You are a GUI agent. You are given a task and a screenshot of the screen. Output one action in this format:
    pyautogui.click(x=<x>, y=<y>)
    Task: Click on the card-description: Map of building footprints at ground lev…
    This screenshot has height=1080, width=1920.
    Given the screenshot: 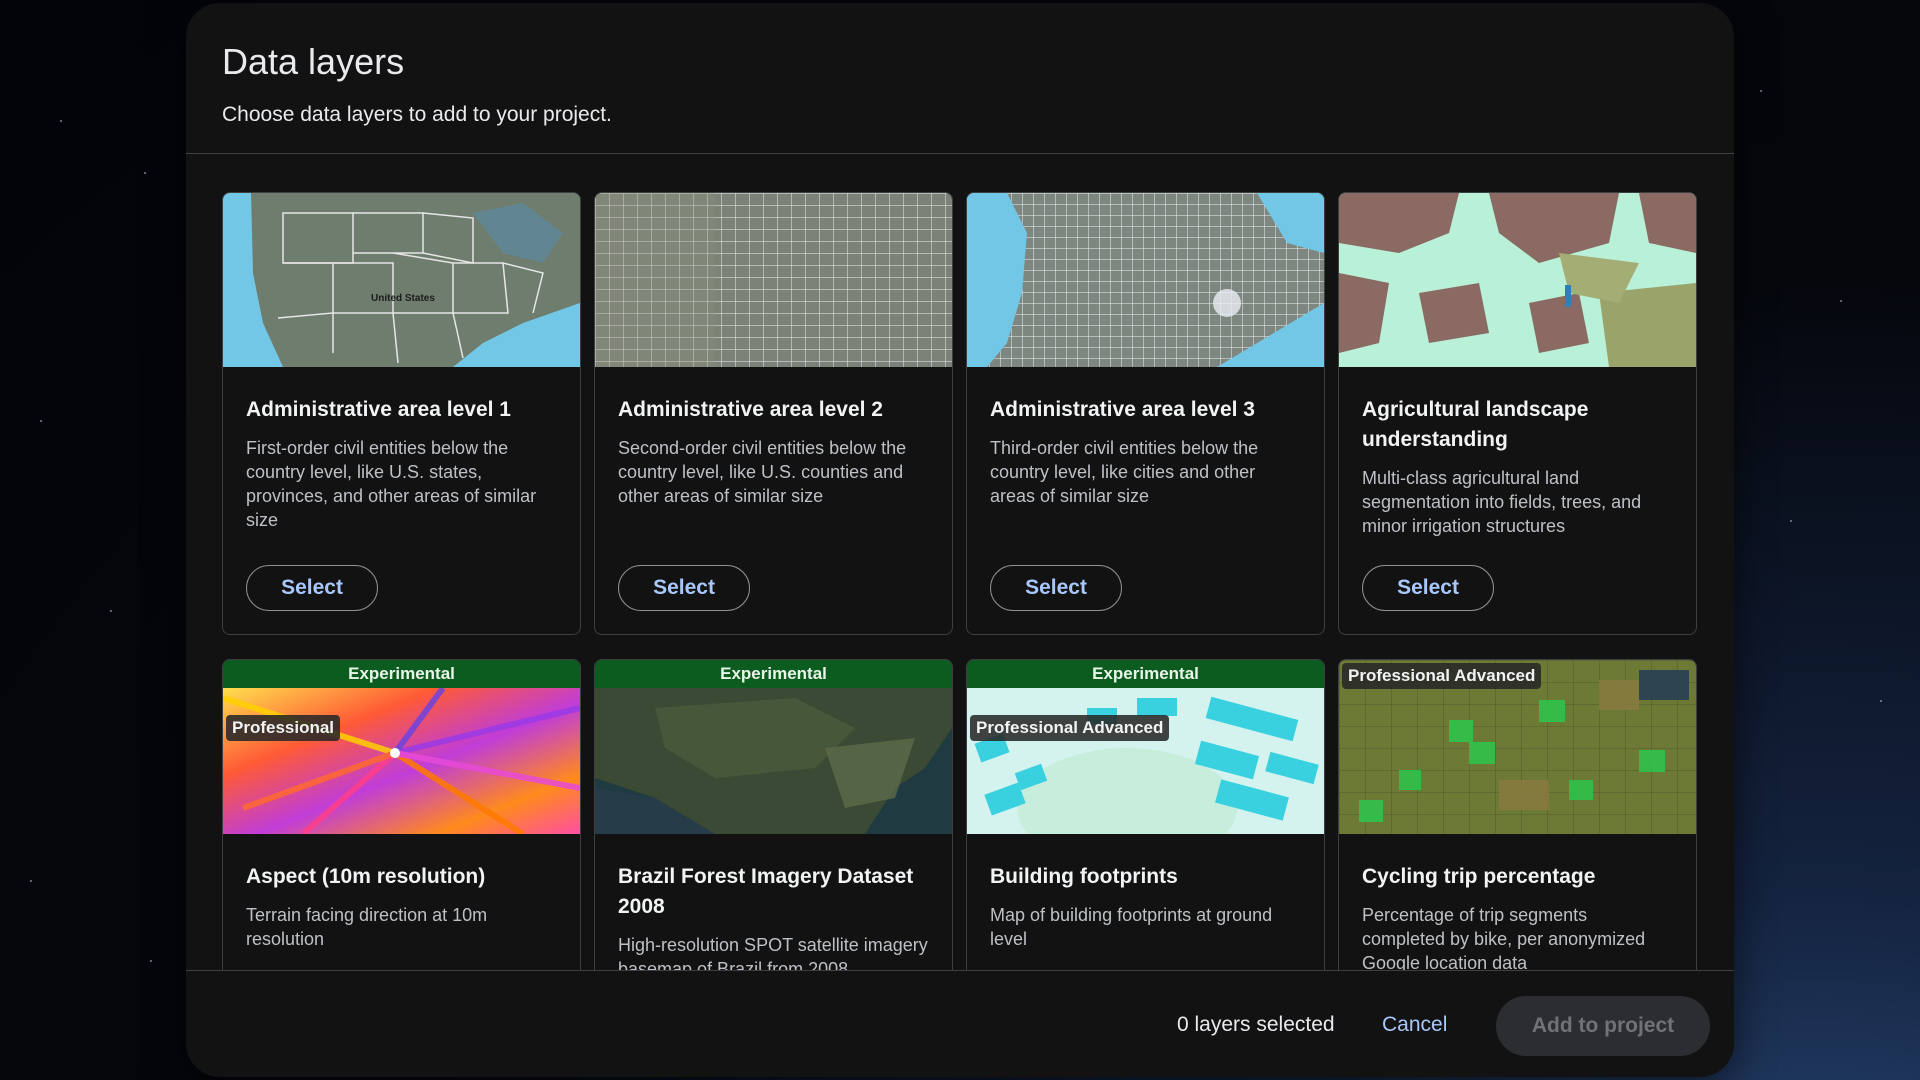 What is the action you would take?
    pyautogui.click(x=1131, y=927)
    